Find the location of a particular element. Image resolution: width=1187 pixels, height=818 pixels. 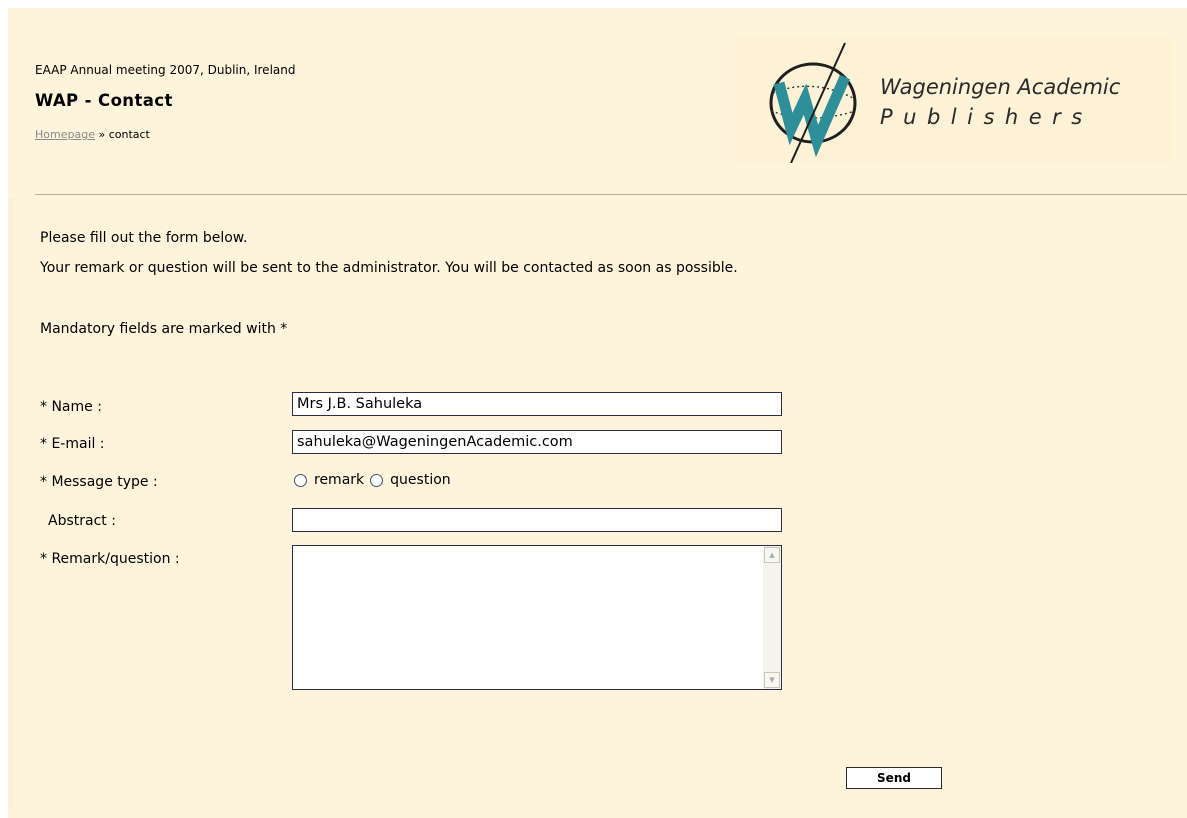

logo-name-line1: Wageningen Academic is located at coordinates (1000, 87).